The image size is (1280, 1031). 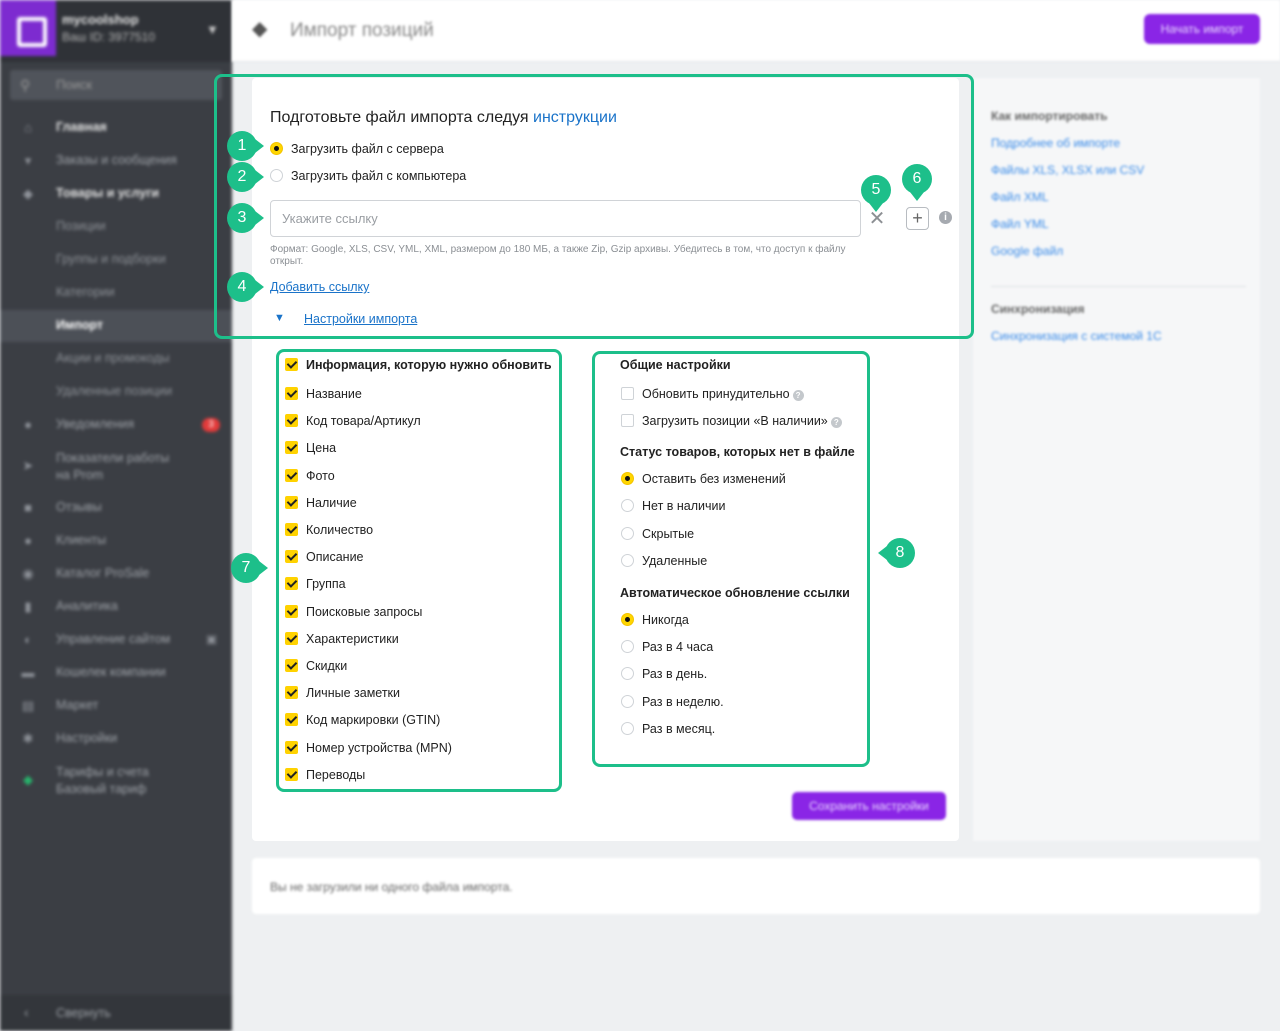 I want to click on sidebar-item-catalog: ◉ Каталог ProSale, so click(x=116, y=574).